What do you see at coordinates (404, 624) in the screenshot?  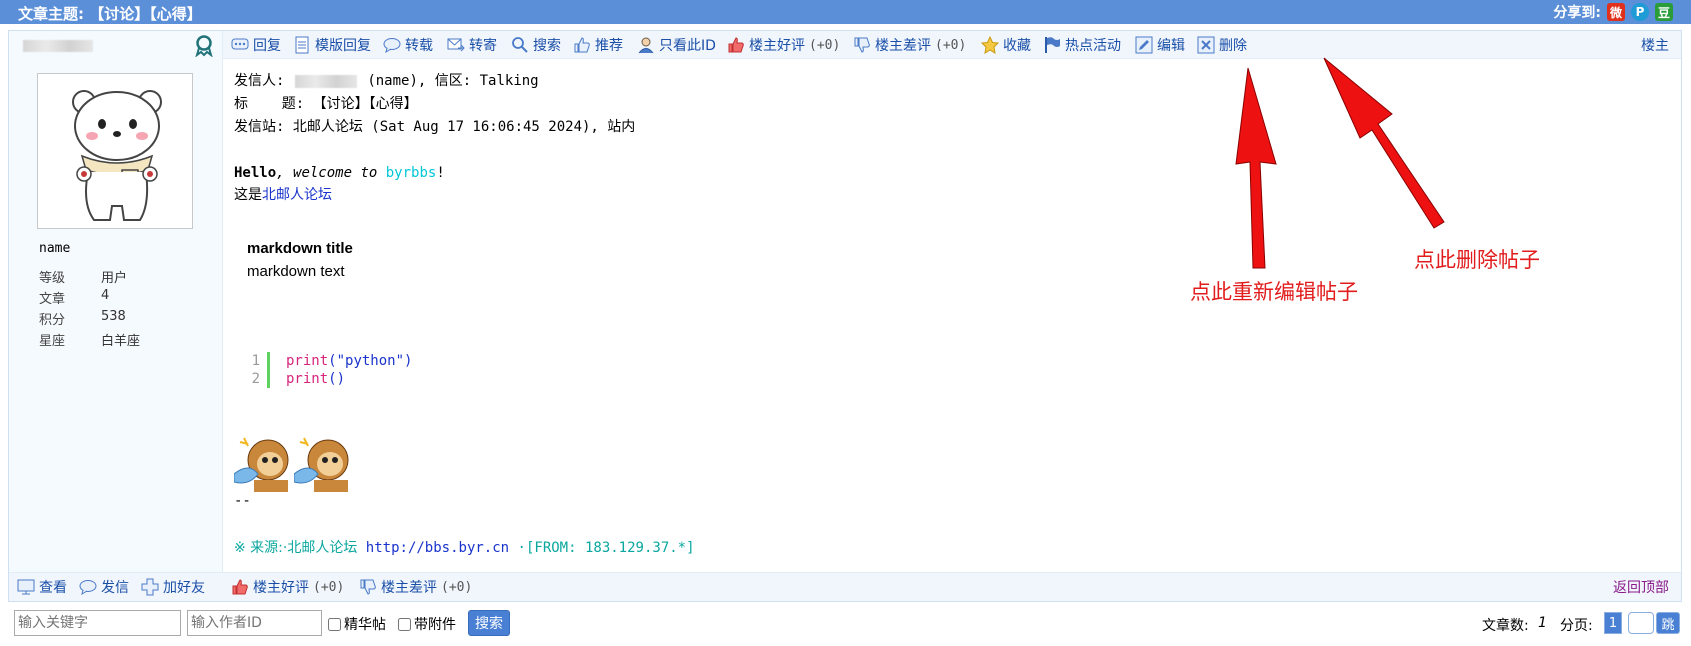 I see `attachment-checkbox` at bounding box center [404, 624].